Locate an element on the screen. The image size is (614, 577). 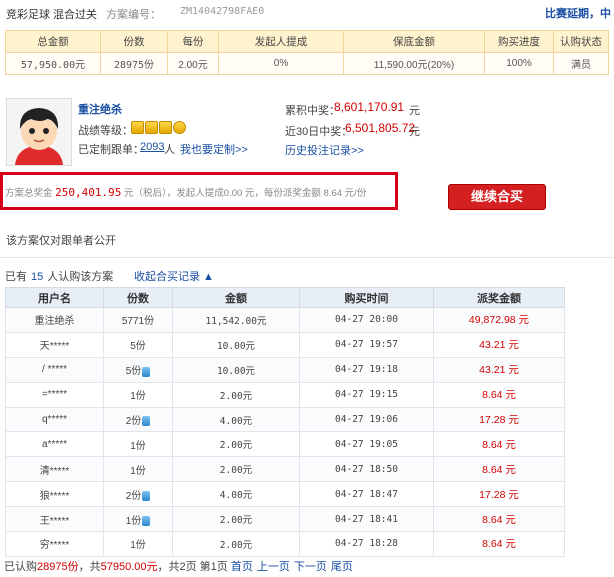
cell-time: 04-27 18:41 is located at coordinates (366, 519).